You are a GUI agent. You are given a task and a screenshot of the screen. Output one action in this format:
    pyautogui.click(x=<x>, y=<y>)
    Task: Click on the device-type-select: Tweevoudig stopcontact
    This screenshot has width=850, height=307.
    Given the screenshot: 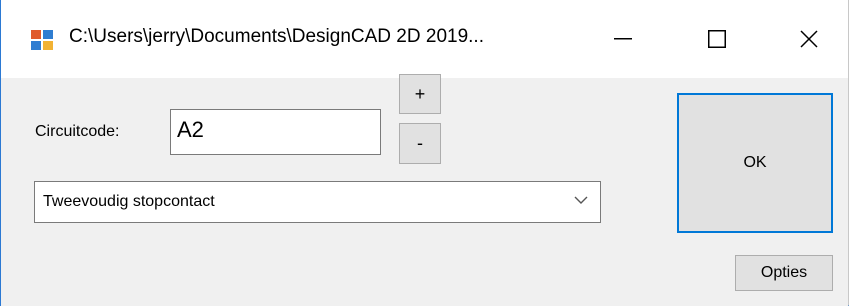 What is the action you would take?
    pyautogui.click(x=317, y=202)
    